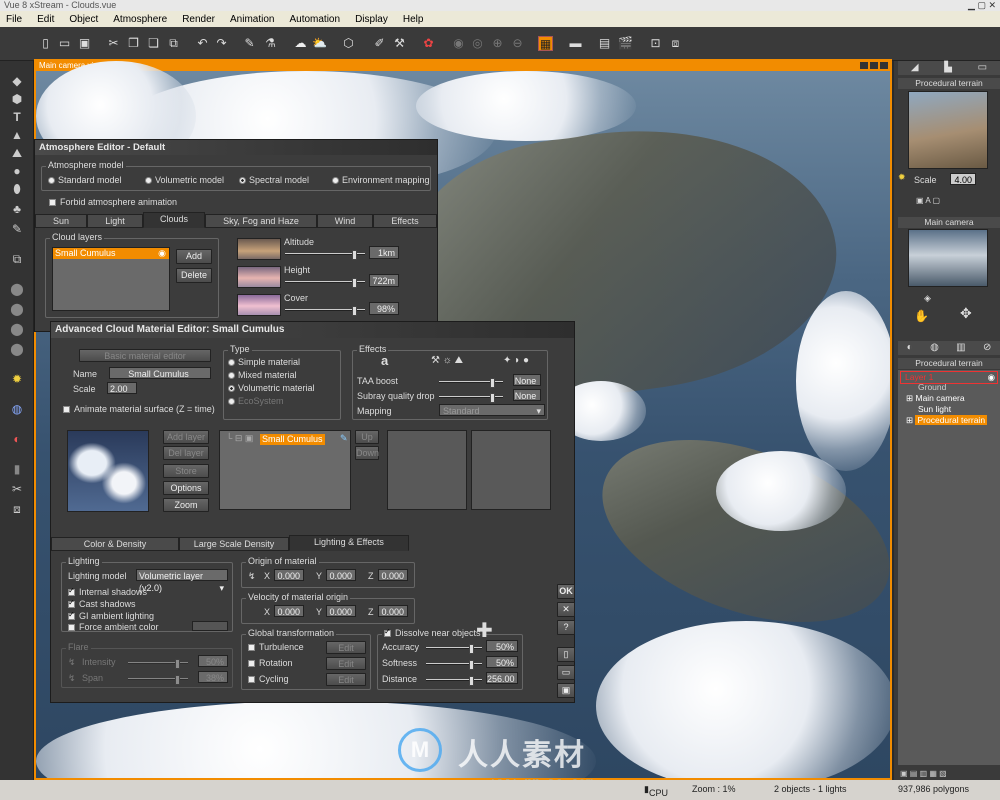  What do you see at coordinates (517, 43) in the screenshot?
I see `disabled-tool-4-icon: ⊖` at bounding box center [517, 43].